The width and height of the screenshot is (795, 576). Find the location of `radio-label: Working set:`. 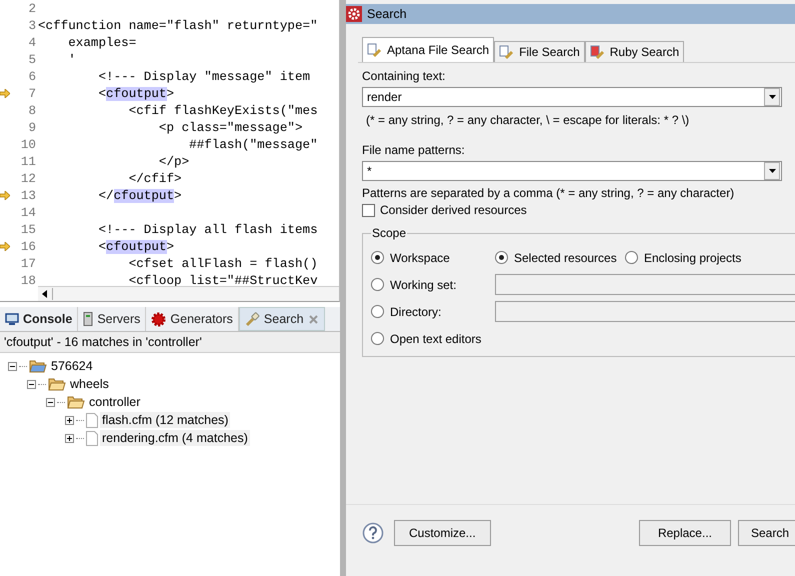

radio-label: Working set: is located at coordinates (423, 285).